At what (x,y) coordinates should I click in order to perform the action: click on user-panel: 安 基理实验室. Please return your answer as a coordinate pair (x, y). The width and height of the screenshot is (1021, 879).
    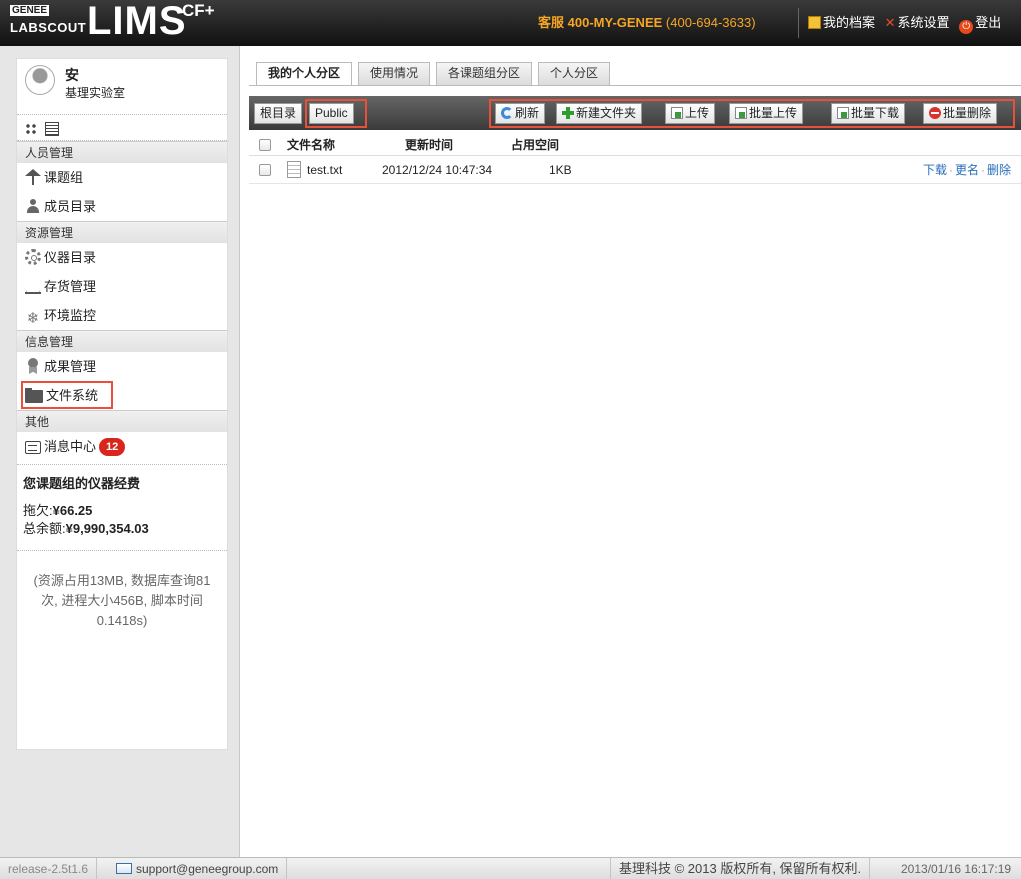
    Looking at the image, I should click on (122, 87).